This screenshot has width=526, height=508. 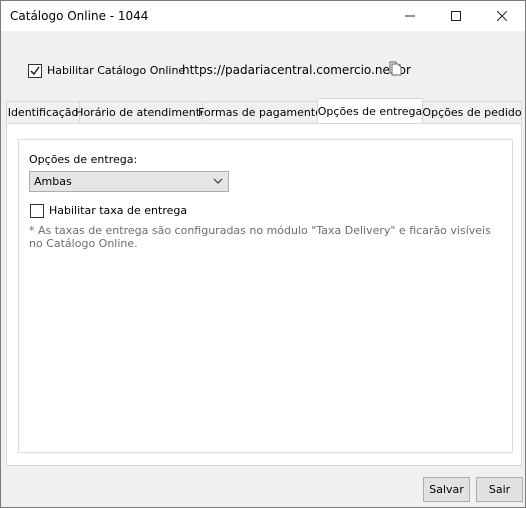 I want to click on delivery-options-value: Ambas, so click(x=53, y=181).